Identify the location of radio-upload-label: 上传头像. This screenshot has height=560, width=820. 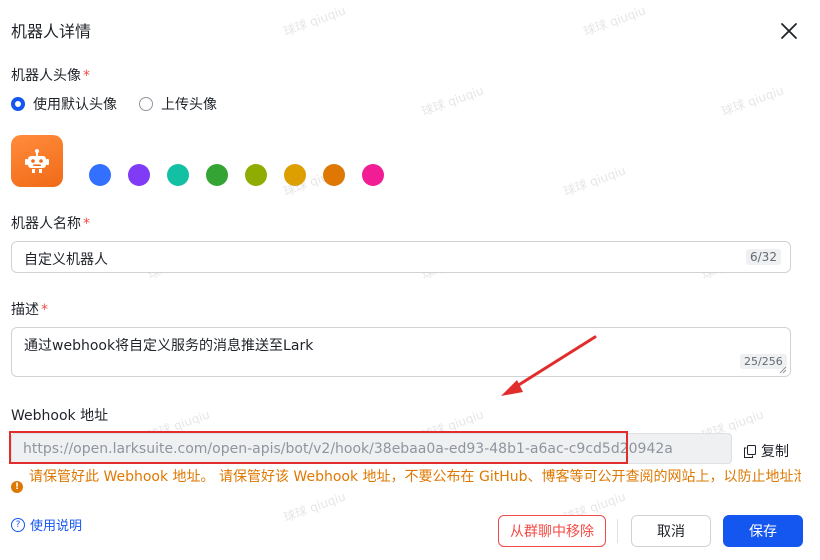
(189, 105).